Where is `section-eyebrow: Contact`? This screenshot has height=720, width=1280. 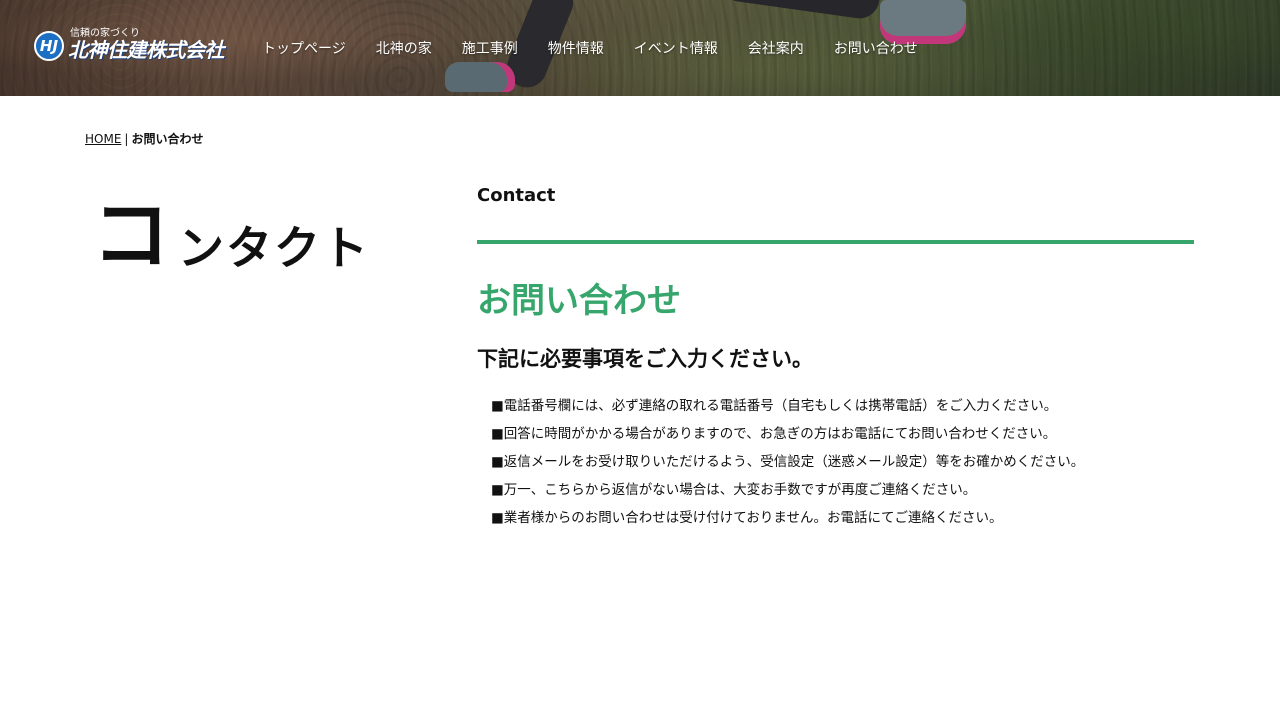
section-eyebrow: Contact is located at coordinates (516, 195).